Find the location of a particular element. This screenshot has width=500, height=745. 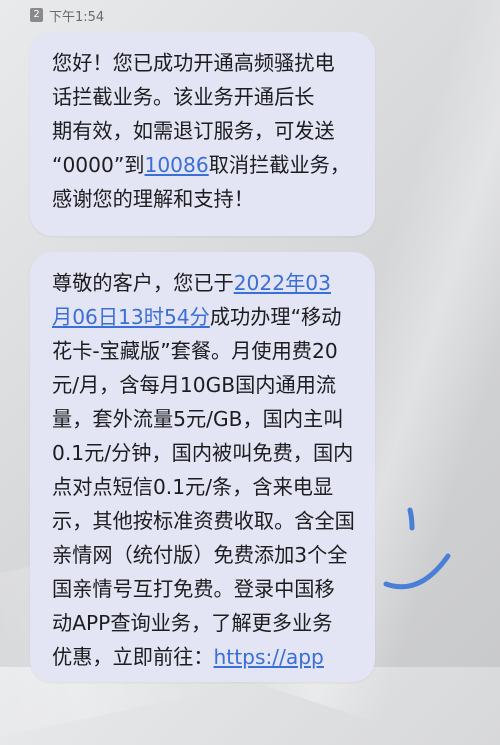

message-line: 元/月，含每月10GB国内通用流 is located at coordinates (194, 385).